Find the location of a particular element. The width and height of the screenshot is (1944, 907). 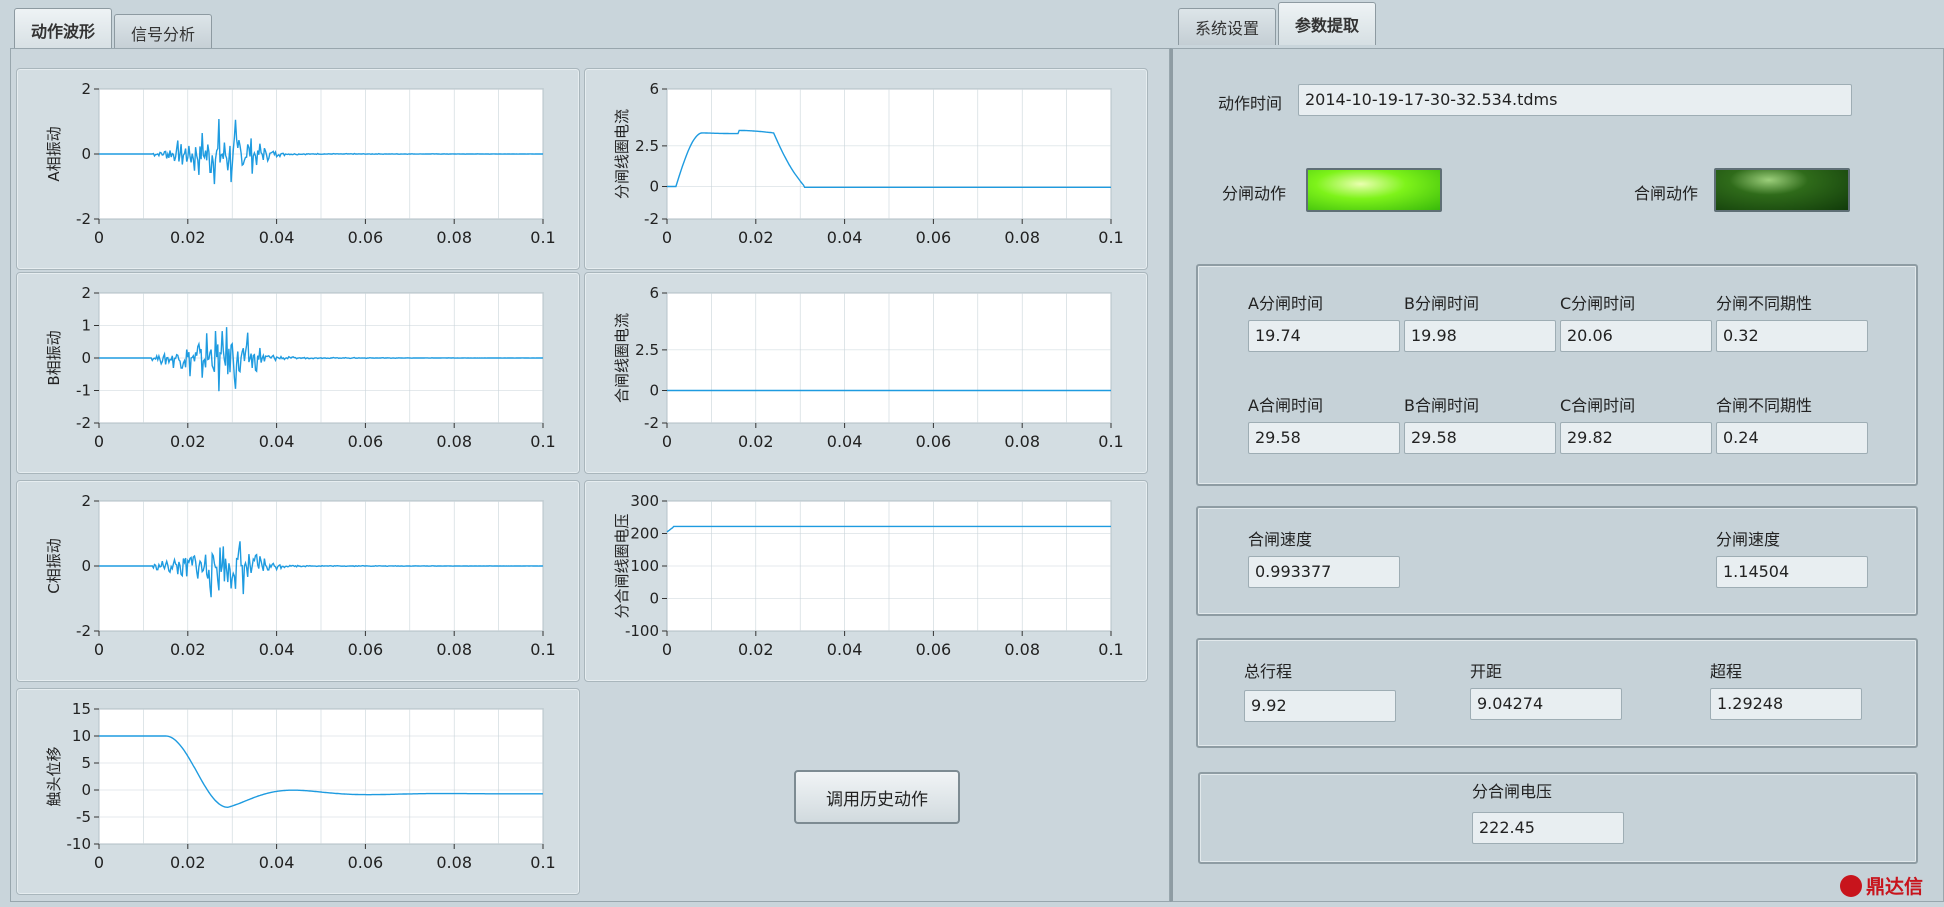

a-close-time-field: 29.58 is located at coordinates (1324, 438).